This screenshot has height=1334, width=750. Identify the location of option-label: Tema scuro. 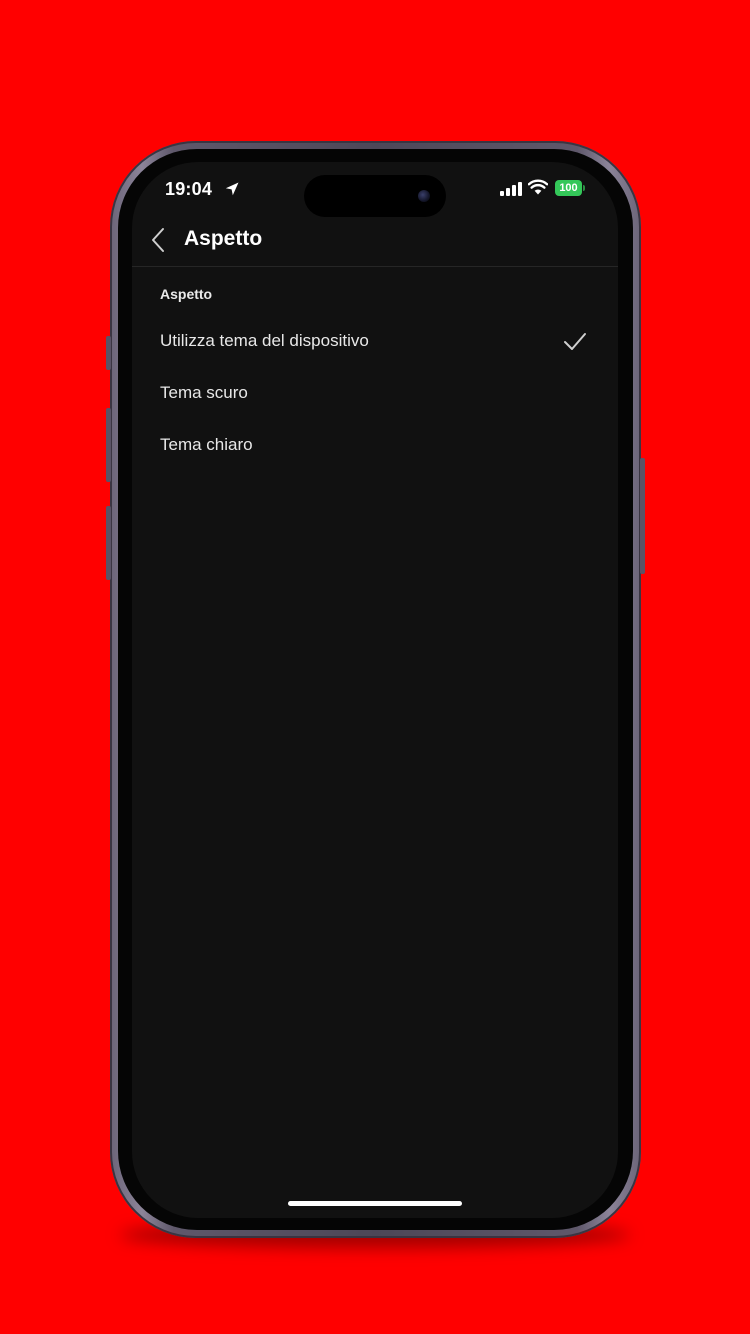
(204, 392).